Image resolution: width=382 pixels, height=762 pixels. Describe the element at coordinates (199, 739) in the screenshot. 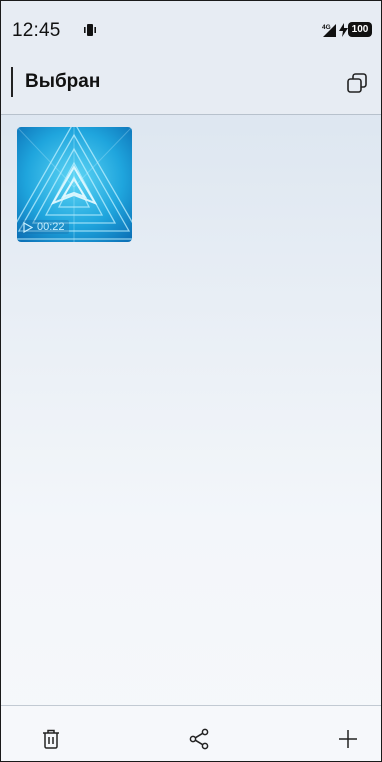

I see `share-icon` at that location.